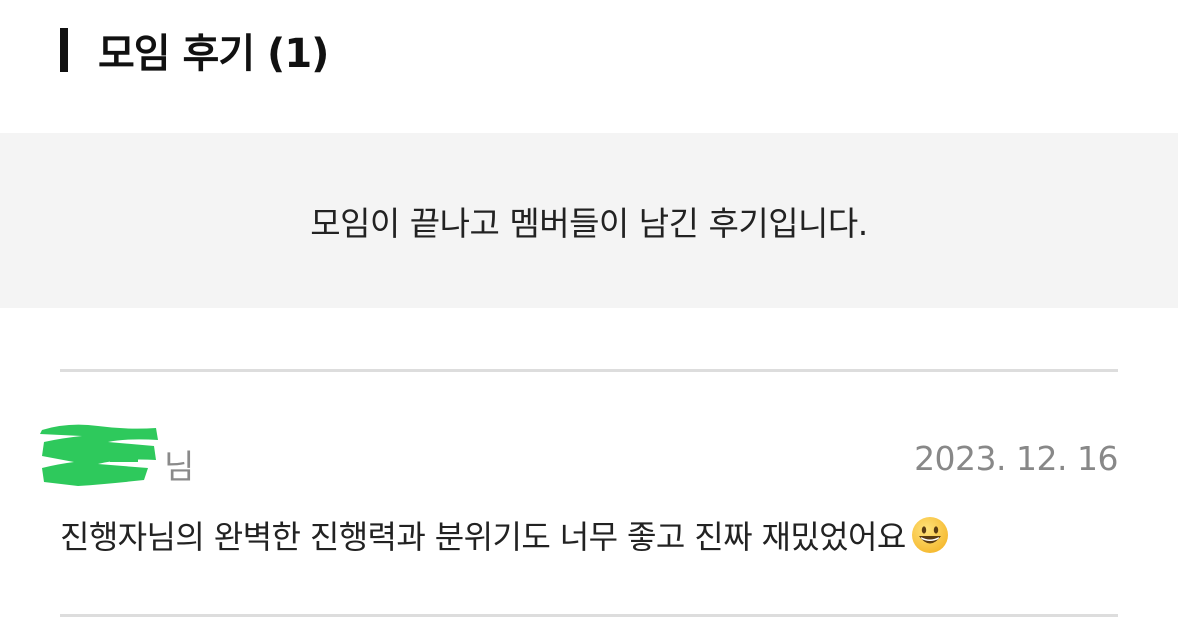 Image resolution: width=1178 pixels, height=627 pixels. What do you see at coordinates (213, 54) in the screenshot?
I see `page-title: 모임 후기 (1)` at bounding box center [213, 54].